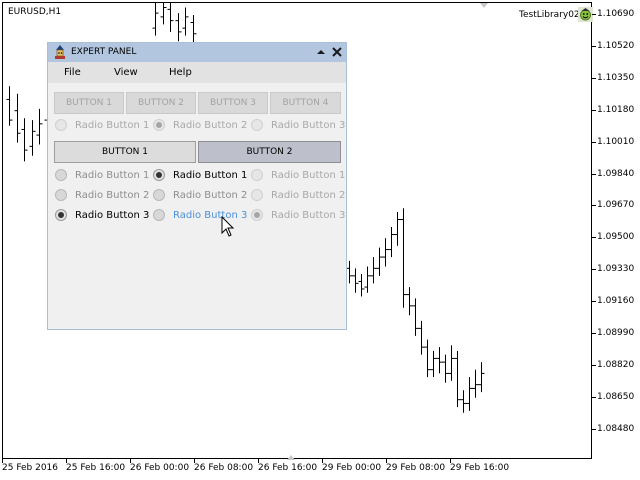 Image resolution: width=640 pixels, height=480 pixels. What do you see at coordinates (104, 52) in the screenshot?
I see `panel-title: EXPERT PANEL` at bounding box center [104, 52].